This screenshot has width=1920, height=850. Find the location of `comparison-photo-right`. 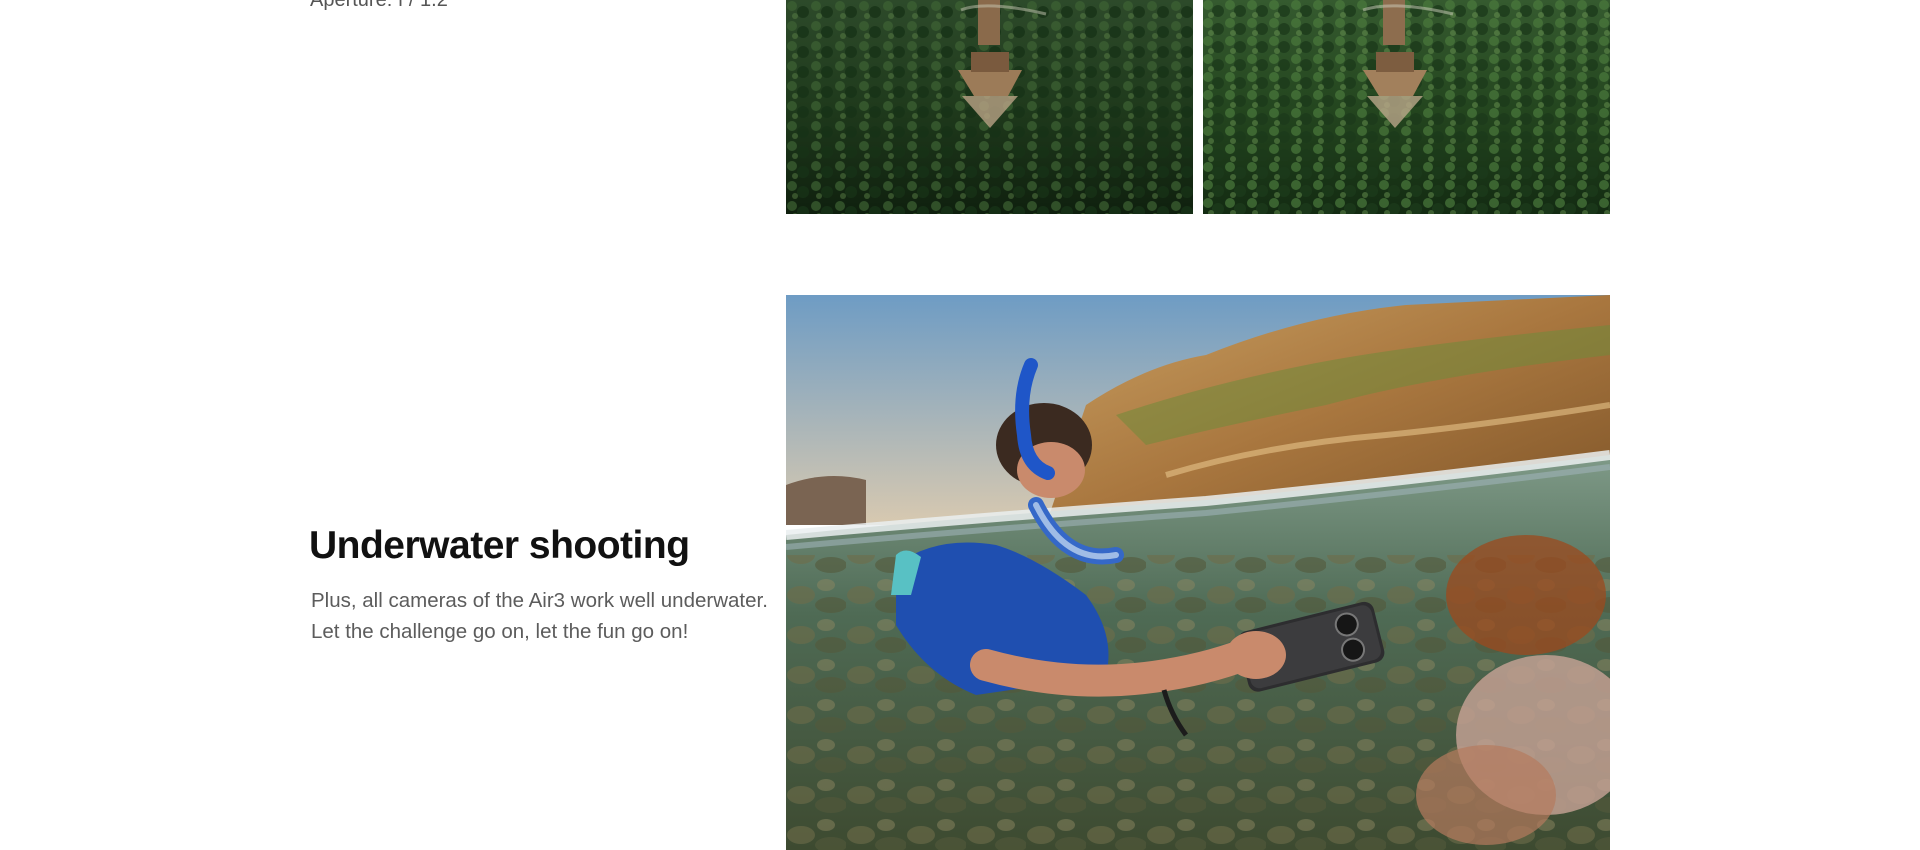

comparison-photo-right is located at coordinates (1406, 107).